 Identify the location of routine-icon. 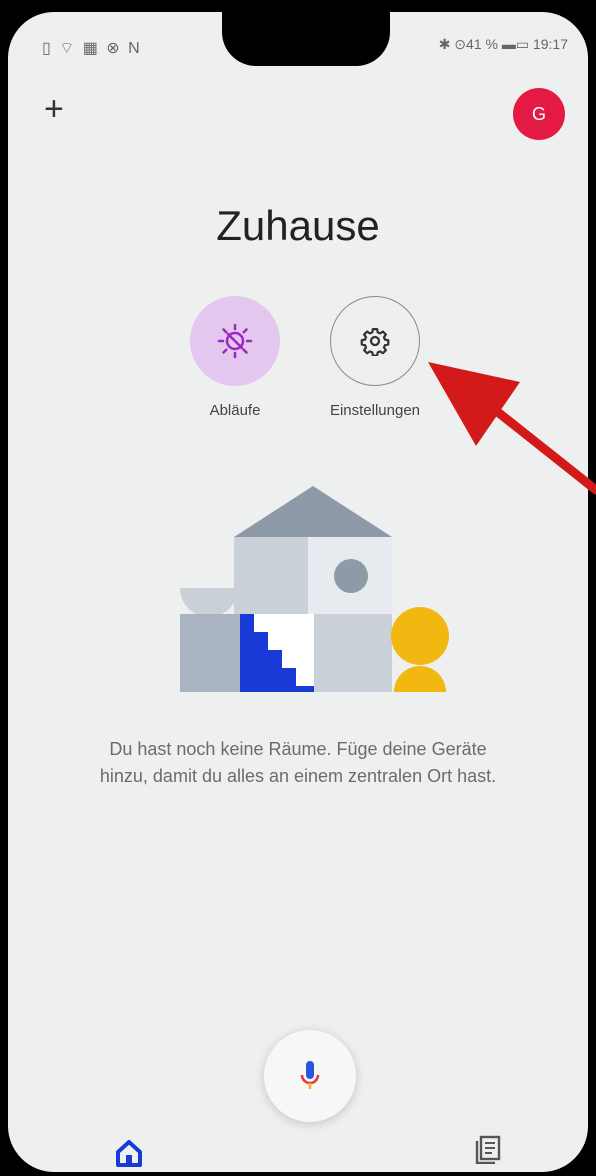
(235, 341).